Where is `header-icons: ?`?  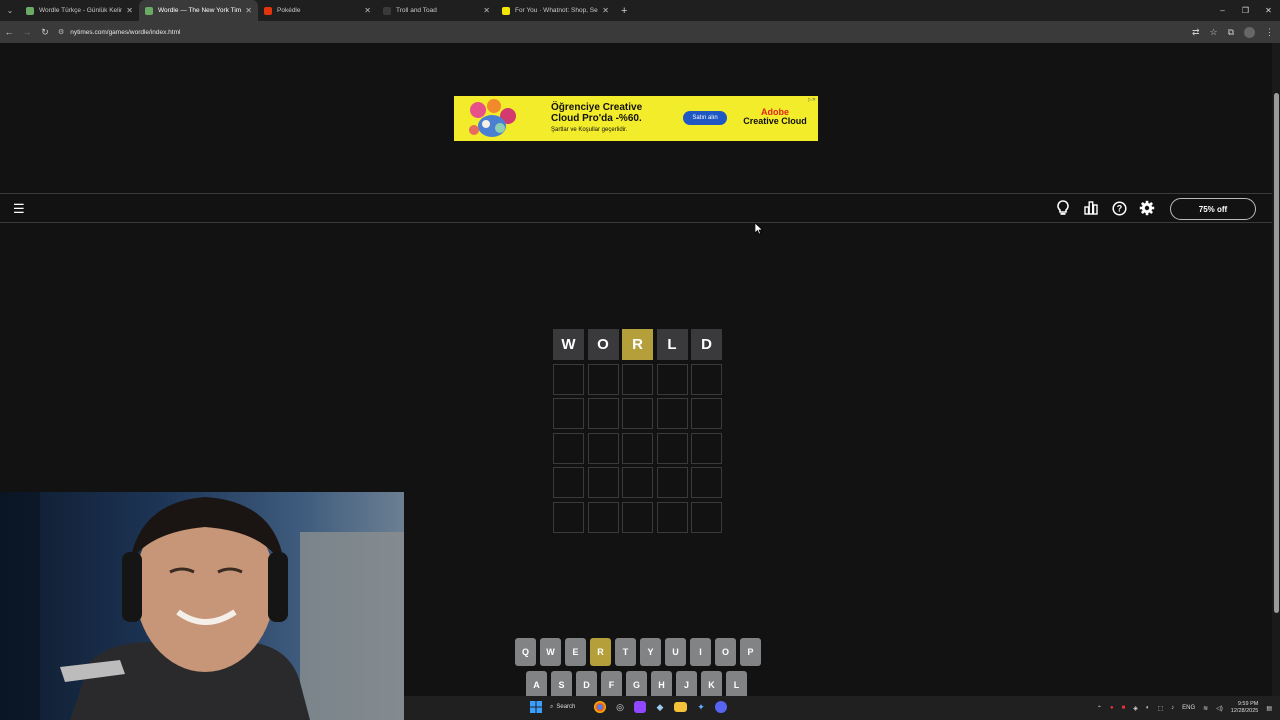
header-icons: ? is located at coordinates (1105, 208).